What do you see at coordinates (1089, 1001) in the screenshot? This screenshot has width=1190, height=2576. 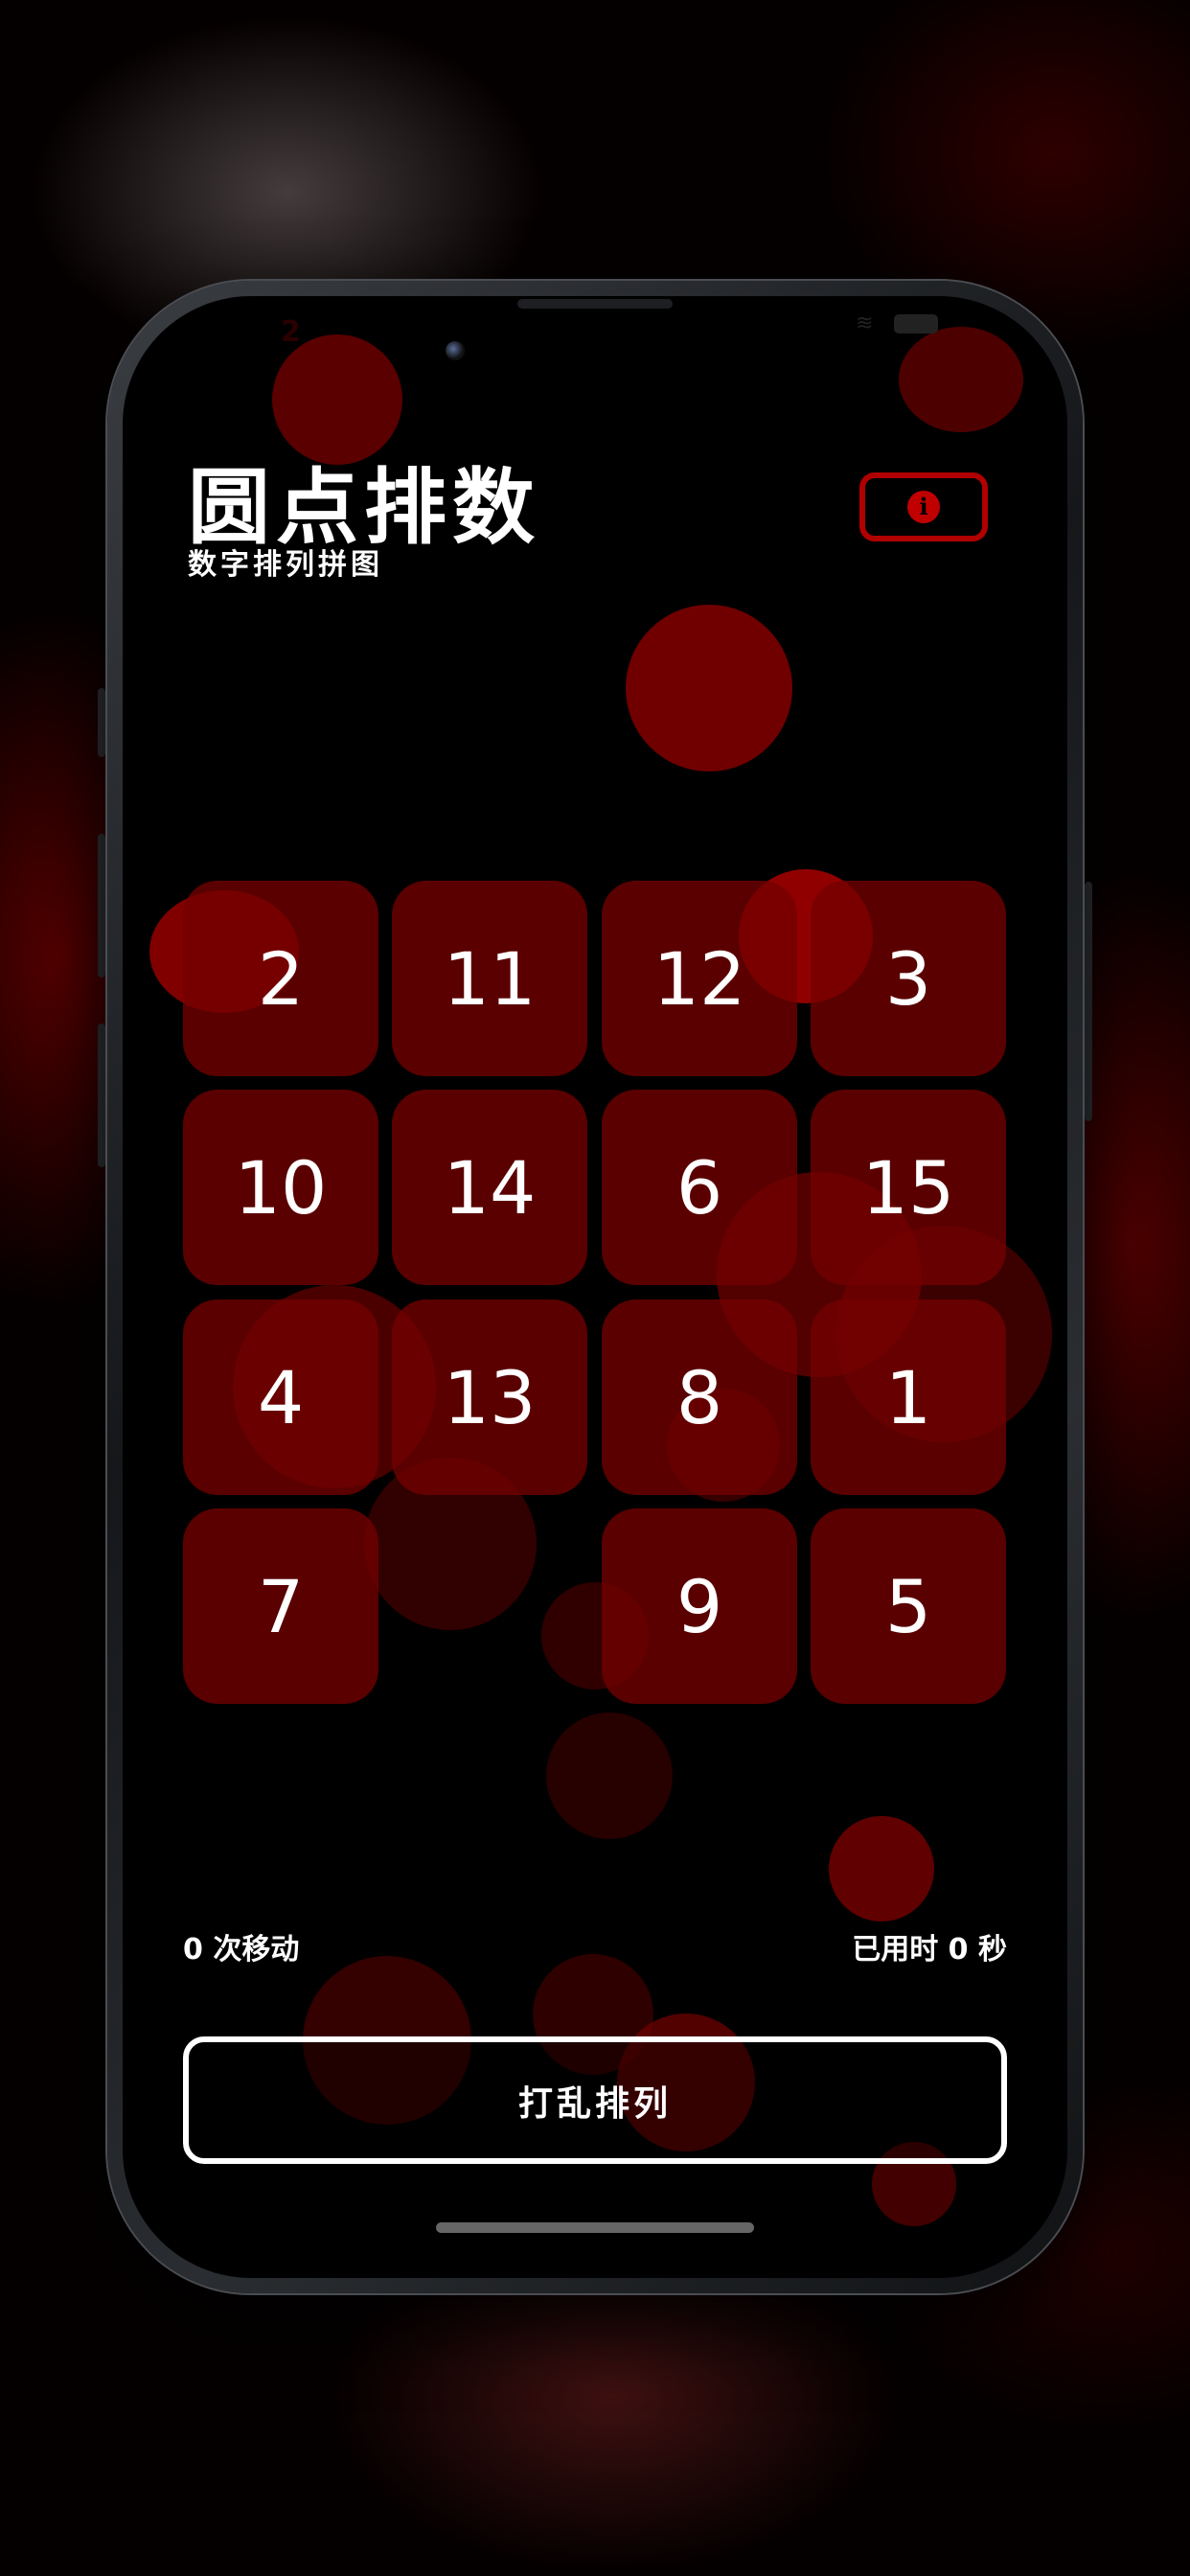 I see `power-button` at bounding box center [1089, 1001].